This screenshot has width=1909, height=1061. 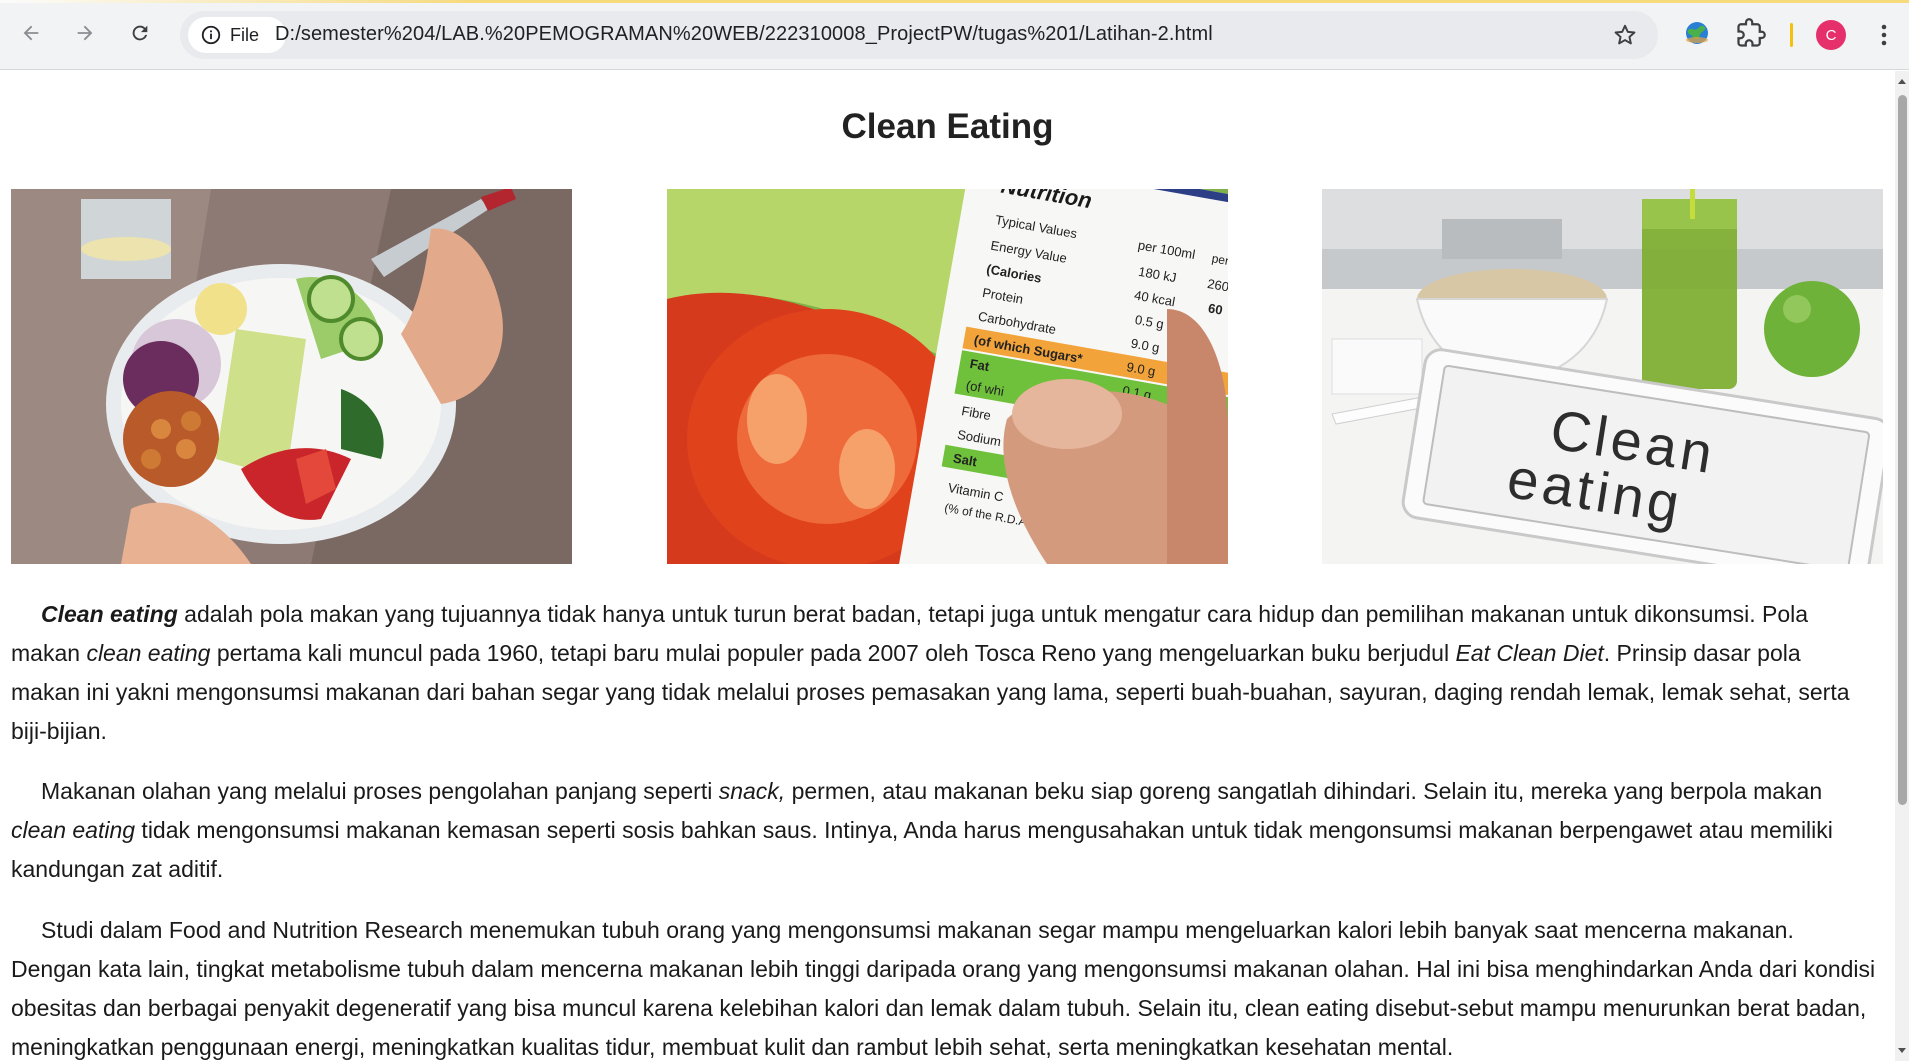 I want to click on forward-icon, so click(x=85, y=33).